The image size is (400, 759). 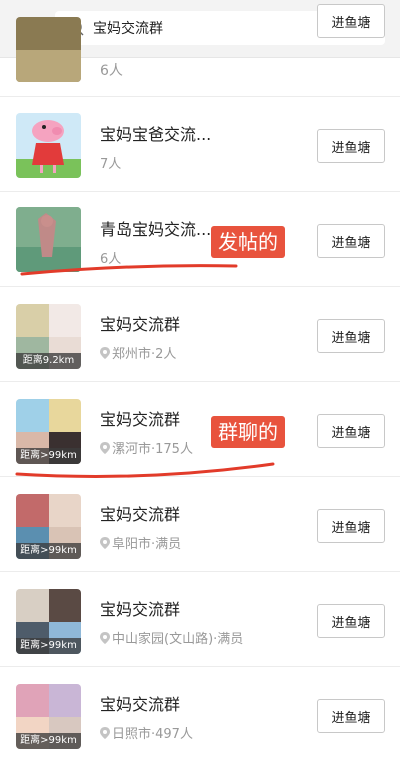 I want to click on location-info: 日照市·497人, so click(x=146, y=732).